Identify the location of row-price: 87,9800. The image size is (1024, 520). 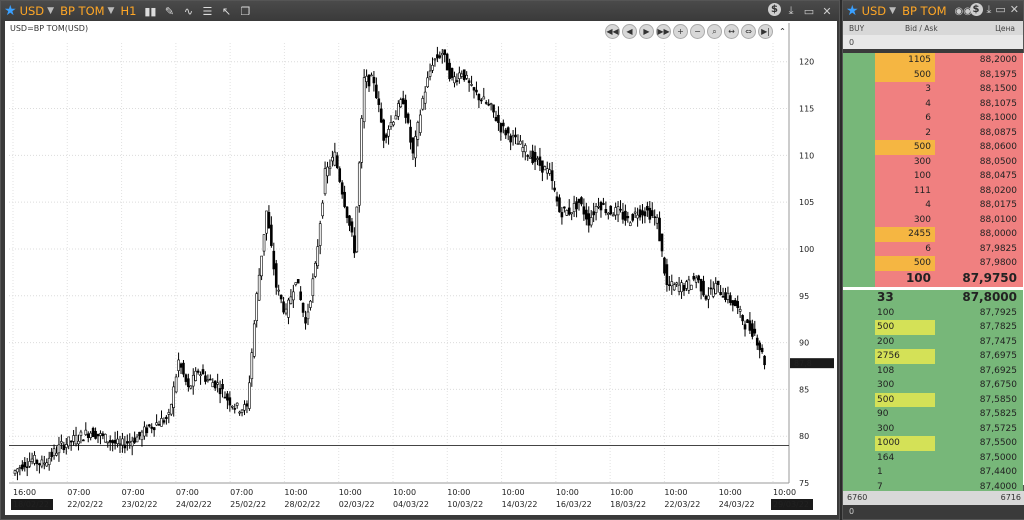
(979, 263).